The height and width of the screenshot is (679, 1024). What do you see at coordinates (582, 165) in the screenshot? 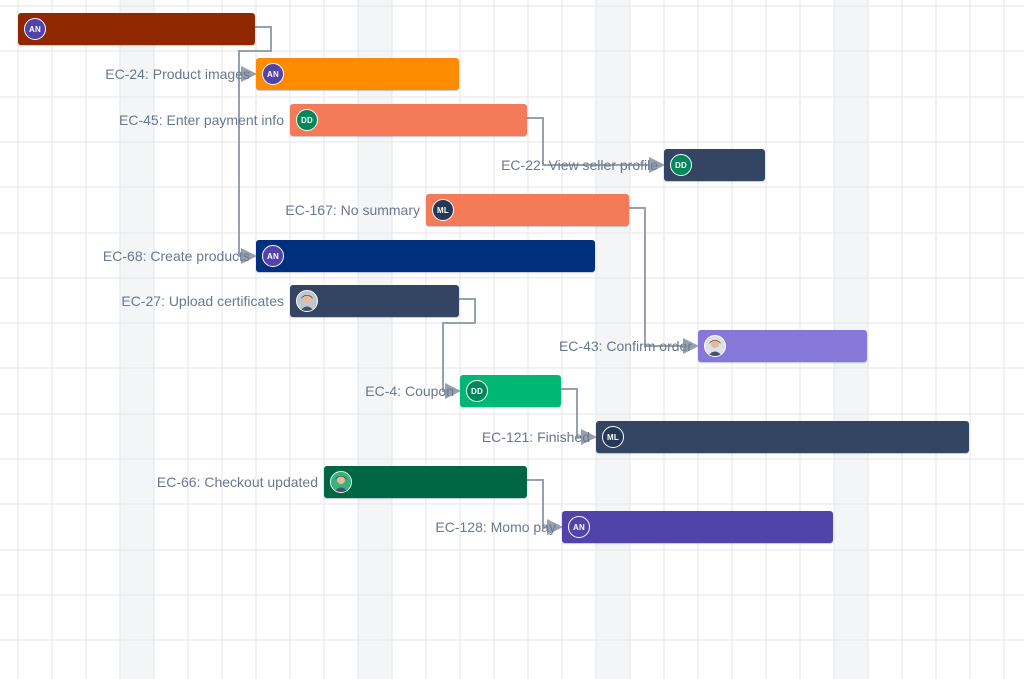
I see `issue-label: EC-22: View seller profile` at bounding box center [582, 165].